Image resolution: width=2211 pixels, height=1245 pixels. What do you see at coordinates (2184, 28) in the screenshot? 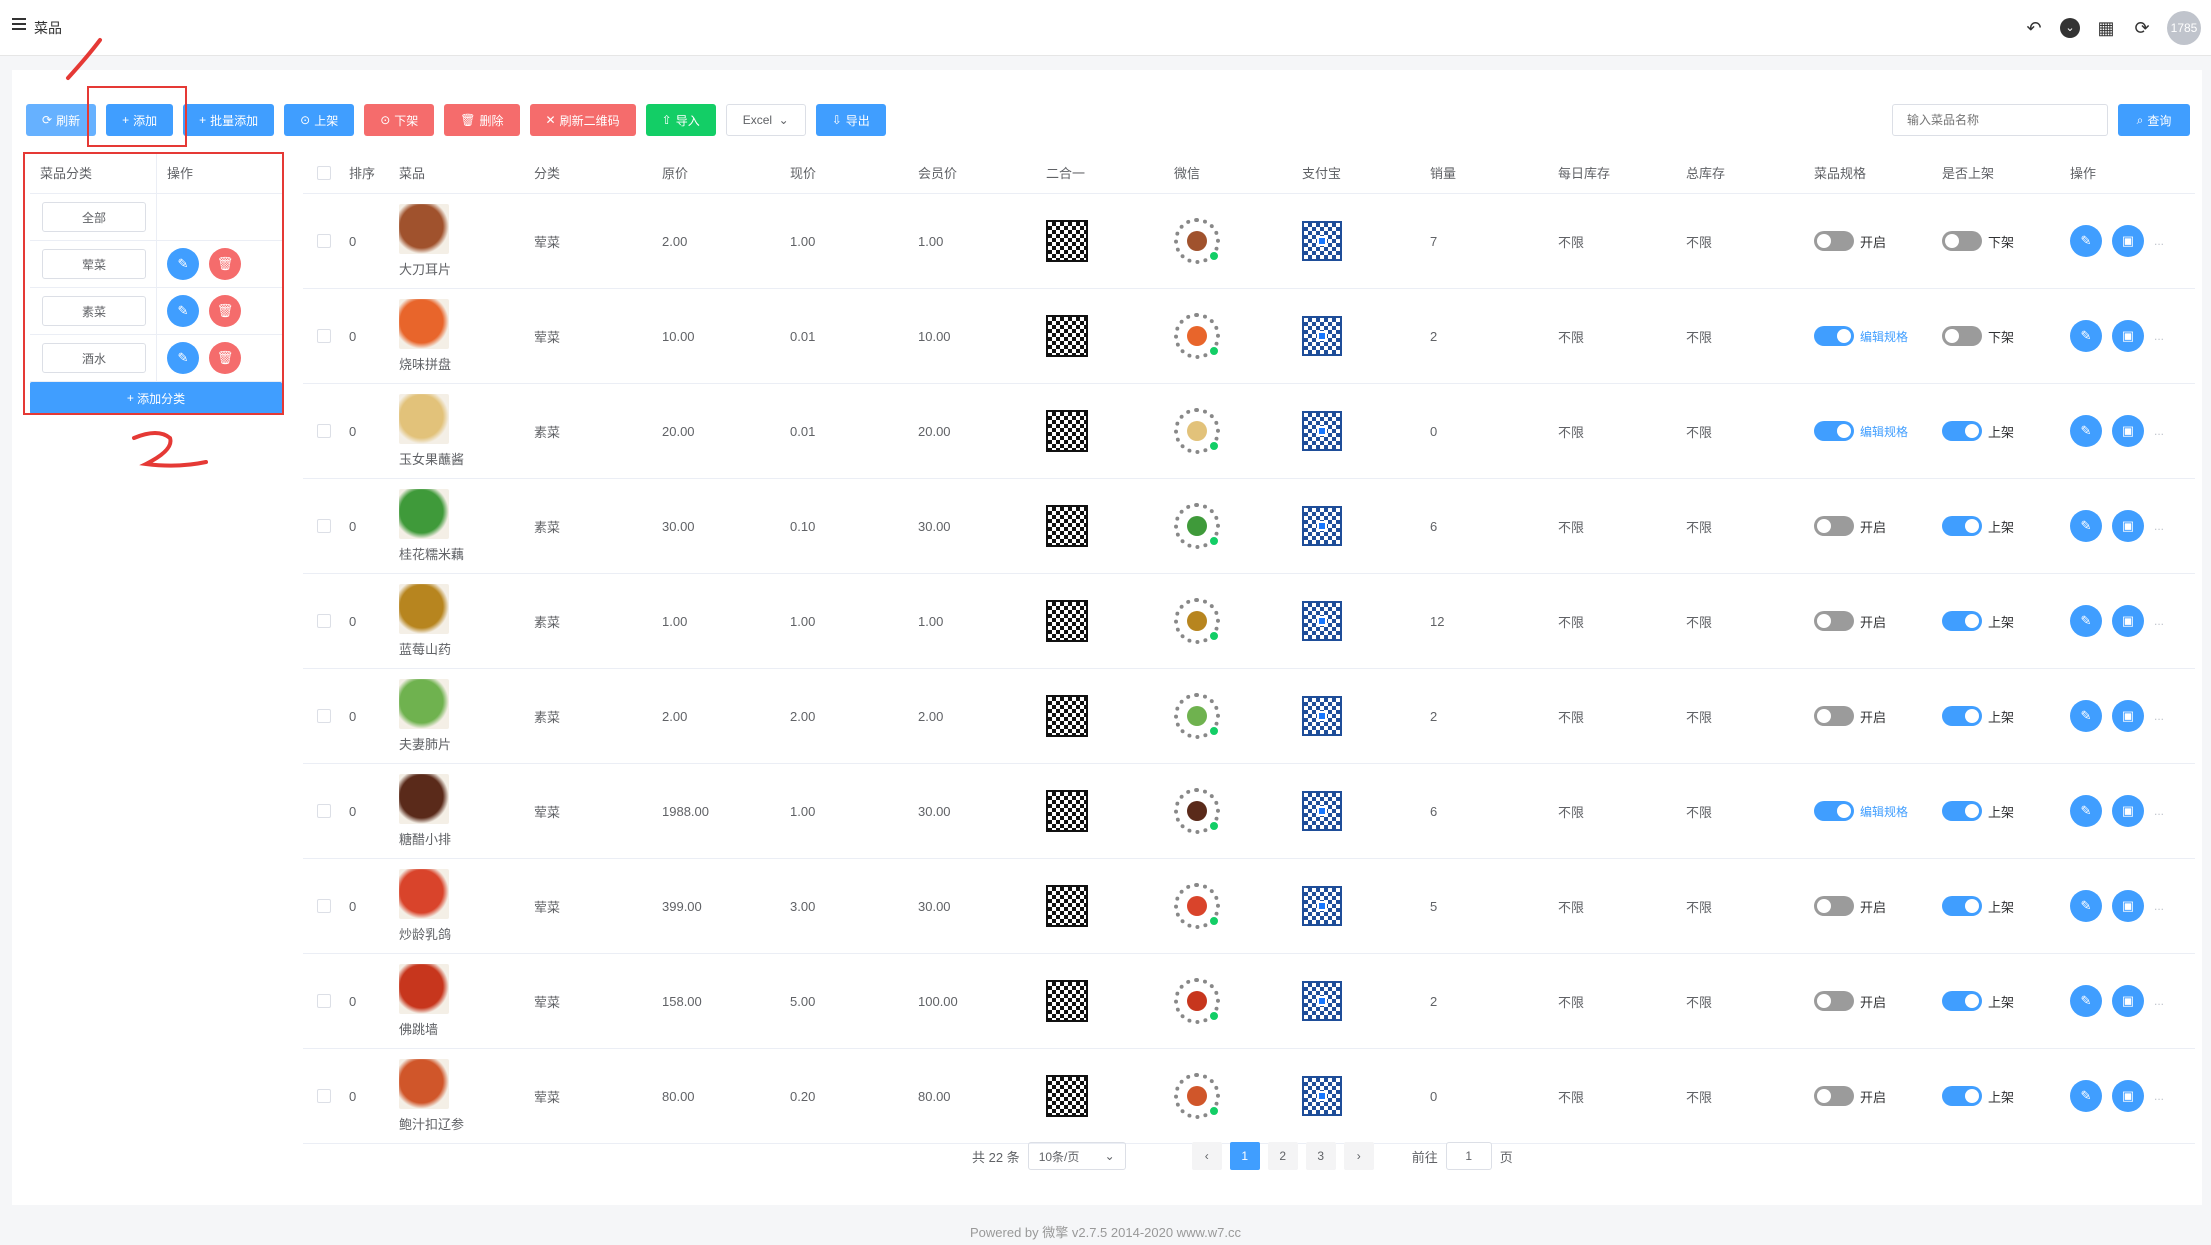
I see `avatar: 1785` at bounding box center [2184, 28].